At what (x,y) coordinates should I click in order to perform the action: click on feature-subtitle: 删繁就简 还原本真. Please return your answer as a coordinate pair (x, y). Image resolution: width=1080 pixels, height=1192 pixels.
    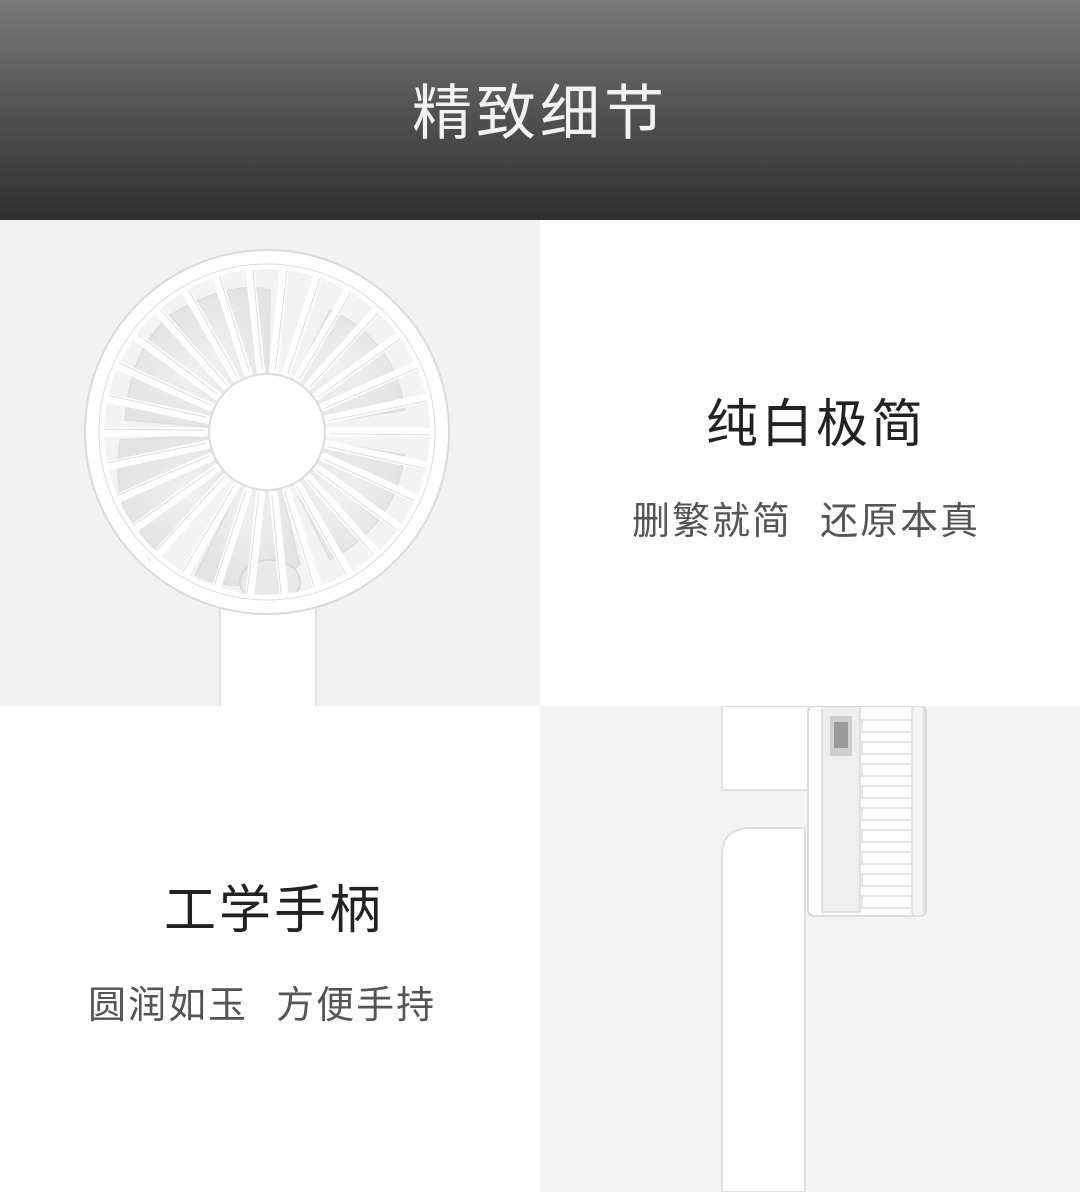
    Looking at the image, I should click on (806, 521).